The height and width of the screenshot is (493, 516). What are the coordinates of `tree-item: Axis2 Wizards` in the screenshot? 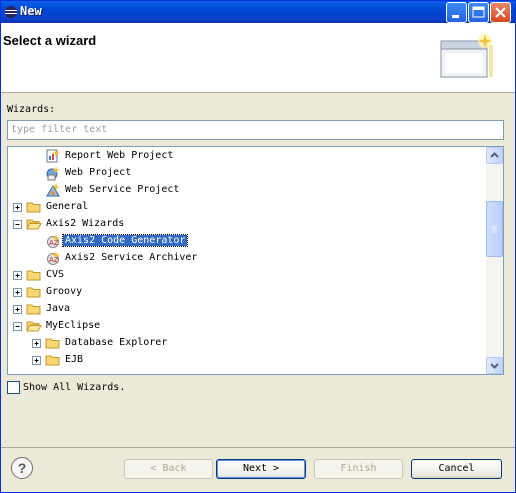 It's located at (247, 224).